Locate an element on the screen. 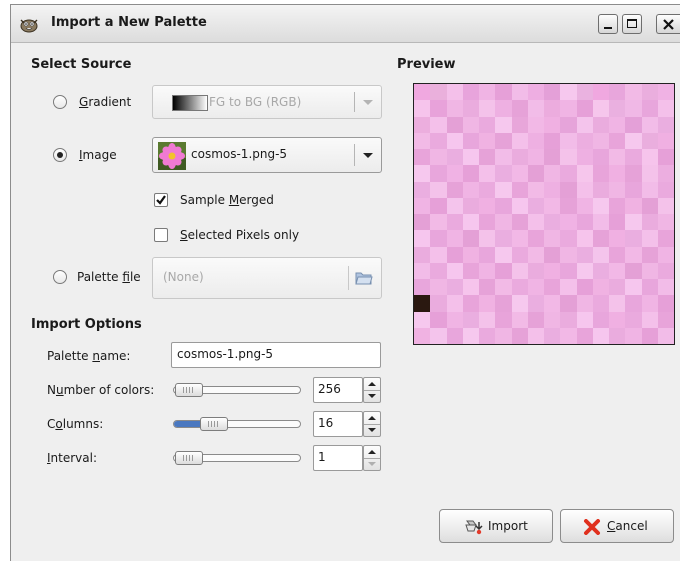 The width and height of the screenshot is (680, 561). interval-stepper is located at coordinates (372, 458).